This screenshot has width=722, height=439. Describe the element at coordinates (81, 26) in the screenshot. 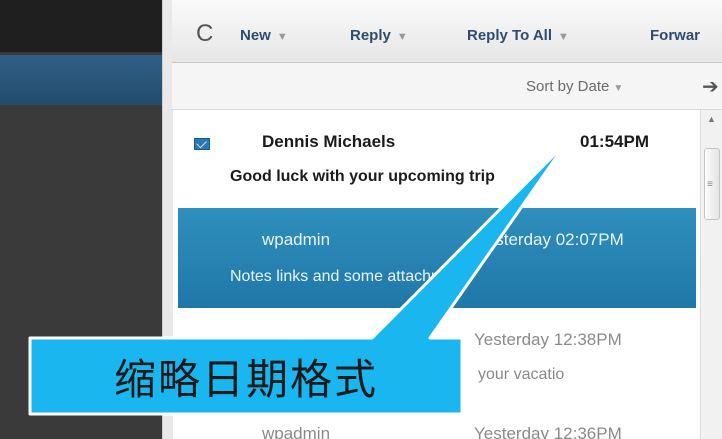

I see `left-panel-header` at that location.